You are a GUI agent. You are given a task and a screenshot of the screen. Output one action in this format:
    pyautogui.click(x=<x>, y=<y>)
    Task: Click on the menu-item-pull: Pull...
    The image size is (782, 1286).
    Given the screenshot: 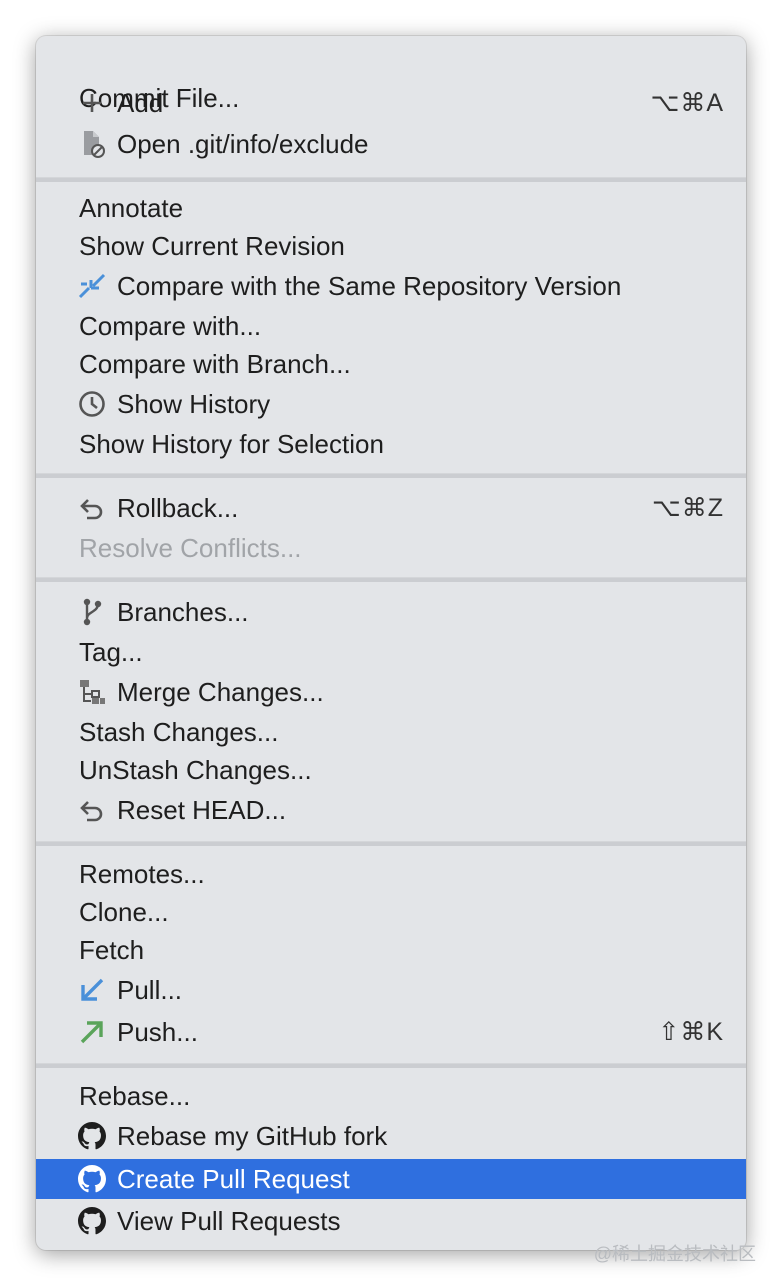 What is the action you would take?
    pyautogui.click(x=391, y=990)
    